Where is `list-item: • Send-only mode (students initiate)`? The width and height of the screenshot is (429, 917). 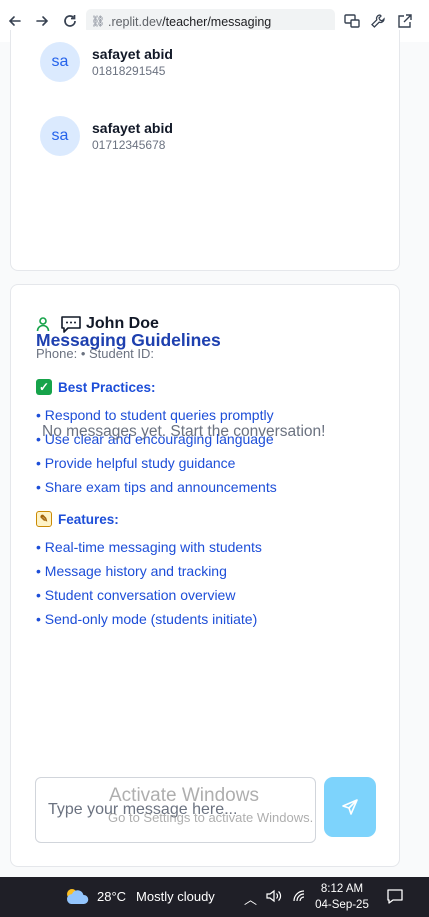
list-item: • Send-only mode (students initiate) is located at coordinates (147, 619).